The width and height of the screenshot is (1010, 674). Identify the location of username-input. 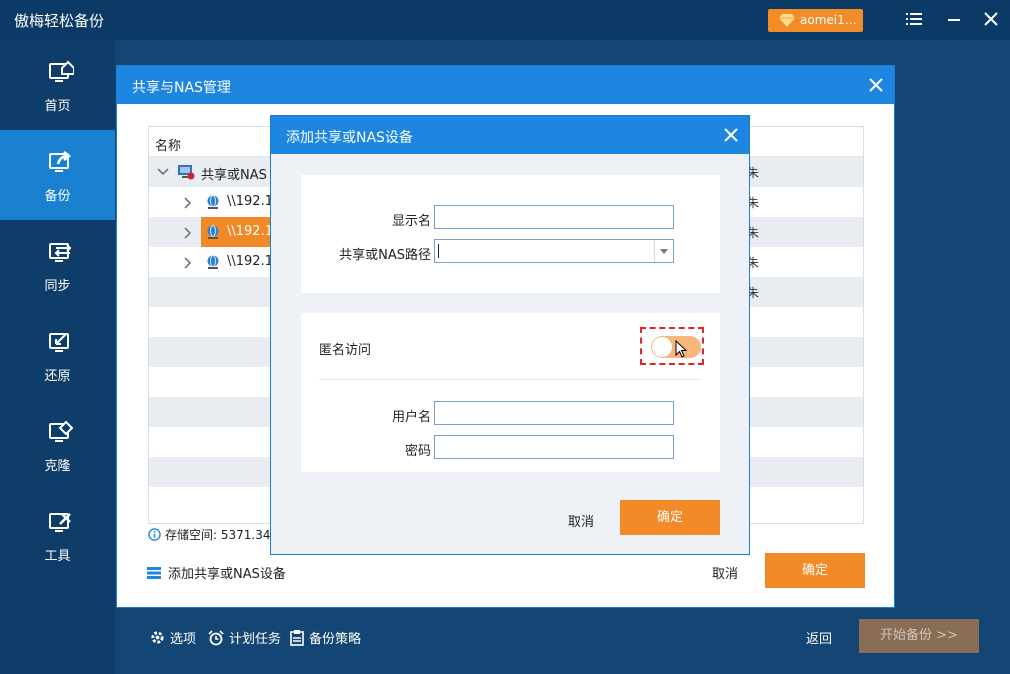
(554, 413).